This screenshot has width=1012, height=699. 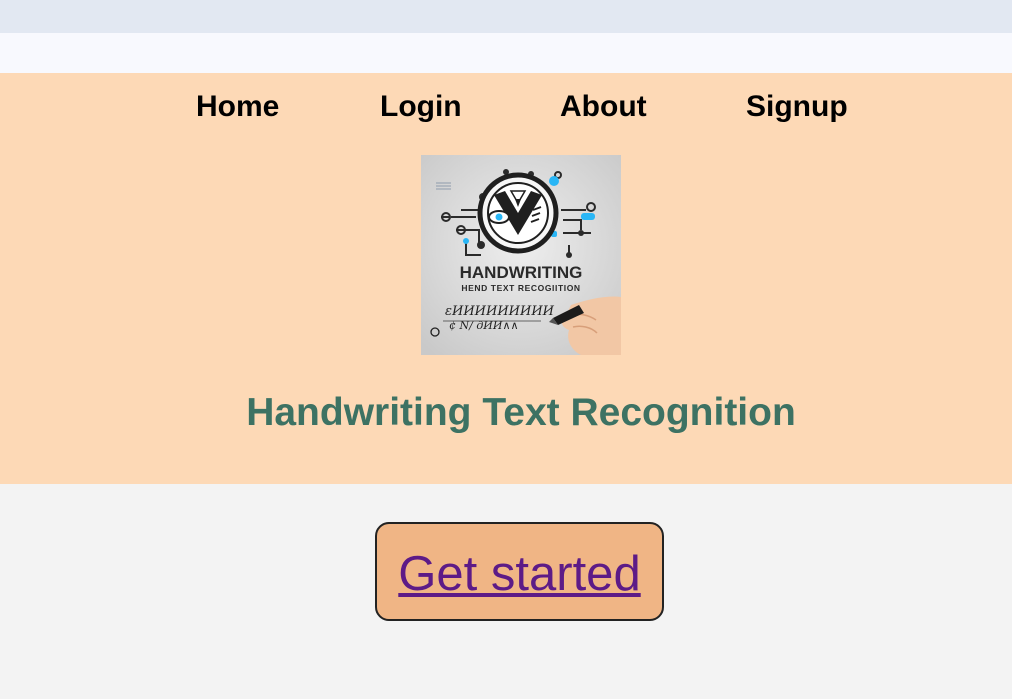 What do you see at coordinates (797, 107) in the screenshot?
I see `nav-signup-link: Signup` at bounding box center [797, 107].